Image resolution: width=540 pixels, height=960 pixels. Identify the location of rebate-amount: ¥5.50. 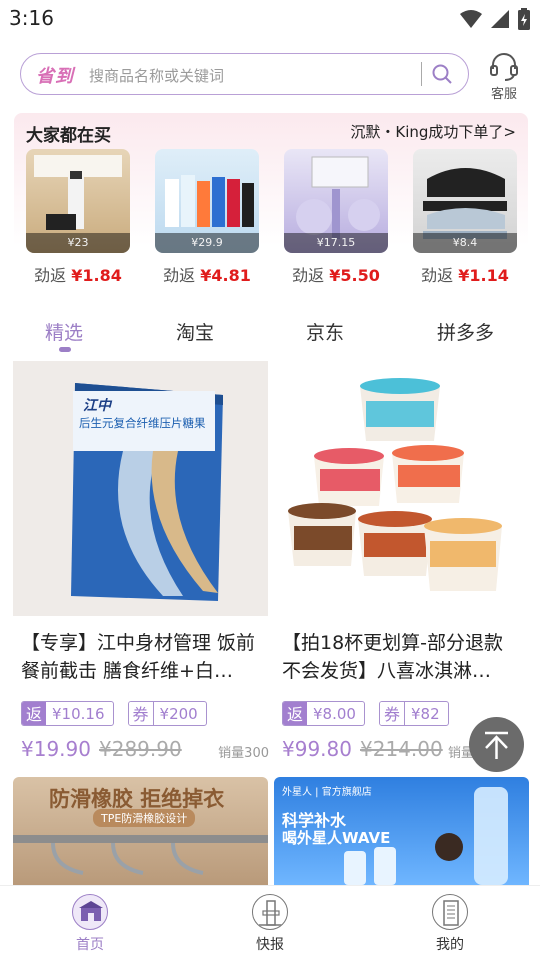
(354, 275).